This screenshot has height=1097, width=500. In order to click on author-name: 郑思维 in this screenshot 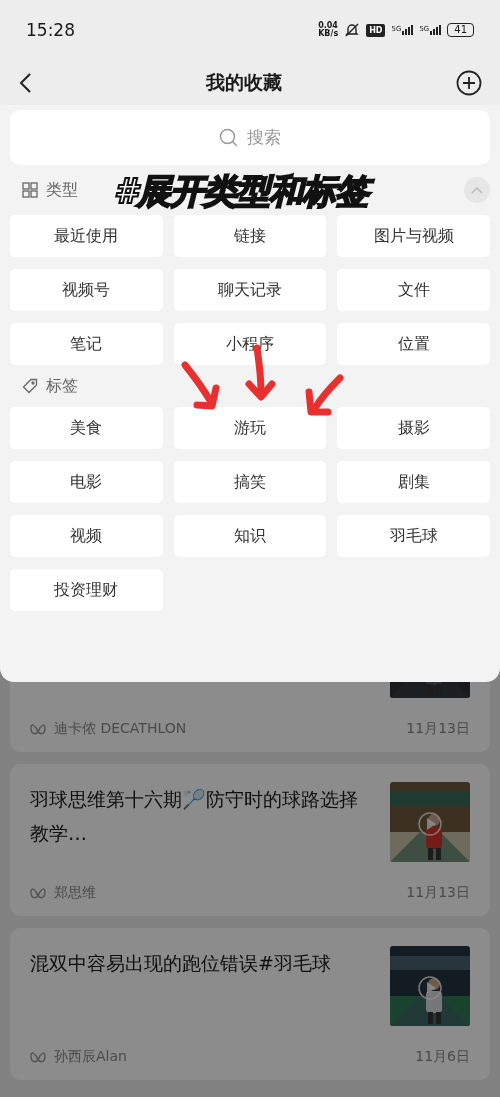, I will do `click(75, 893)`.